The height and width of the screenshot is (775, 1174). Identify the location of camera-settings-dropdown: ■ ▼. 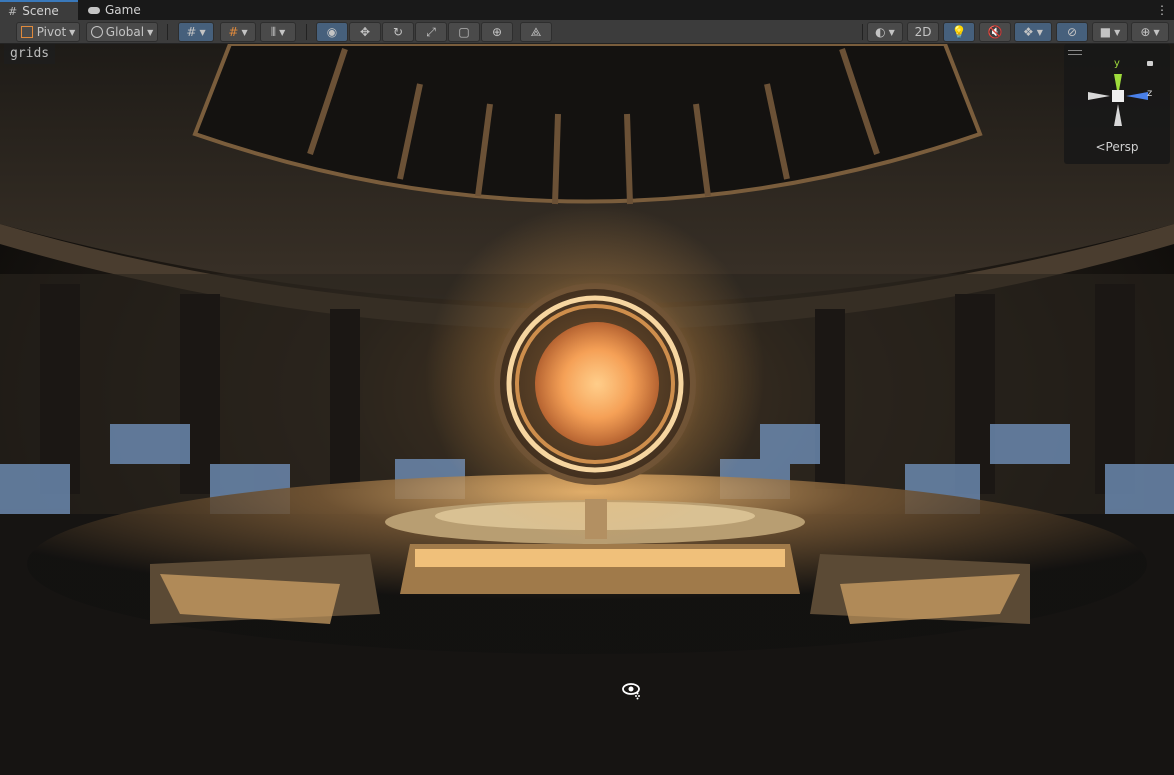
(1110, 32).